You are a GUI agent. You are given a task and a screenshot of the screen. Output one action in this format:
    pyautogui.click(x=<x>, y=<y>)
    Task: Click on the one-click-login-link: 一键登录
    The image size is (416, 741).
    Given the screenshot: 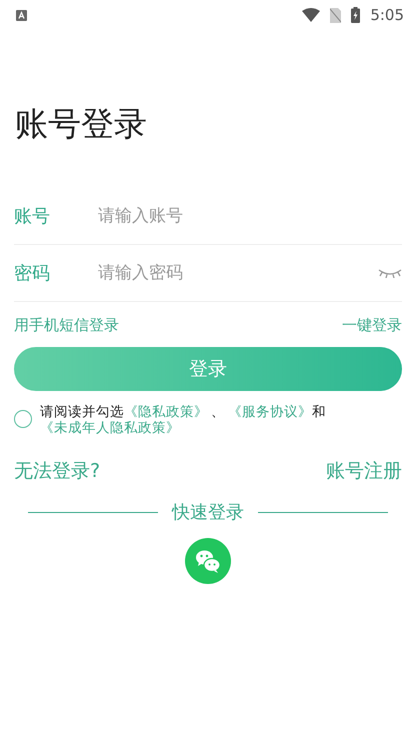 What is the action you would take?
    pyautogui.click(x=372, y=325)
    